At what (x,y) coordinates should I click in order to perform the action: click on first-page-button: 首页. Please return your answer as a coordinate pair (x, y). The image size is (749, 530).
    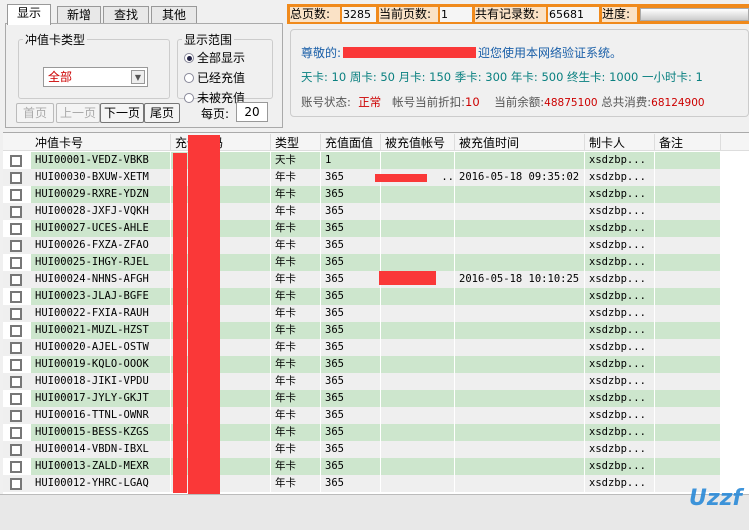
    Looking at the image, I should click on (35, 113).